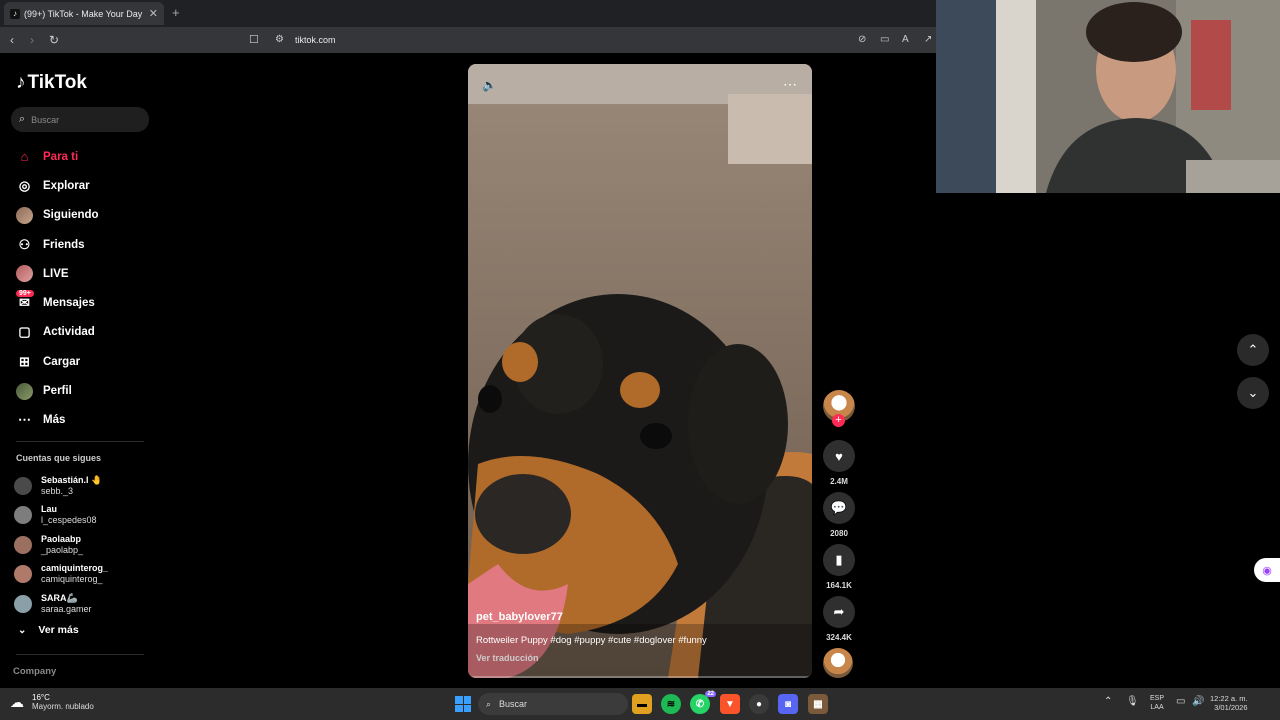  I want to click on brave-icon: ▼, so click(730, 704).